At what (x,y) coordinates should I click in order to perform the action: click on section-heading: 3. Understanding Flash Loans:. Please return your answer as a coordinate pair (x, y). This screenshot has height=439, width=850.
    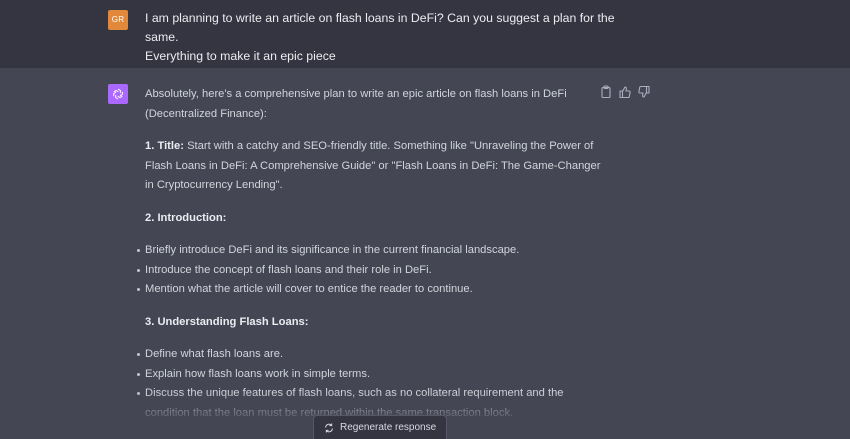
    Looking at the image, I should click on (227, 321).